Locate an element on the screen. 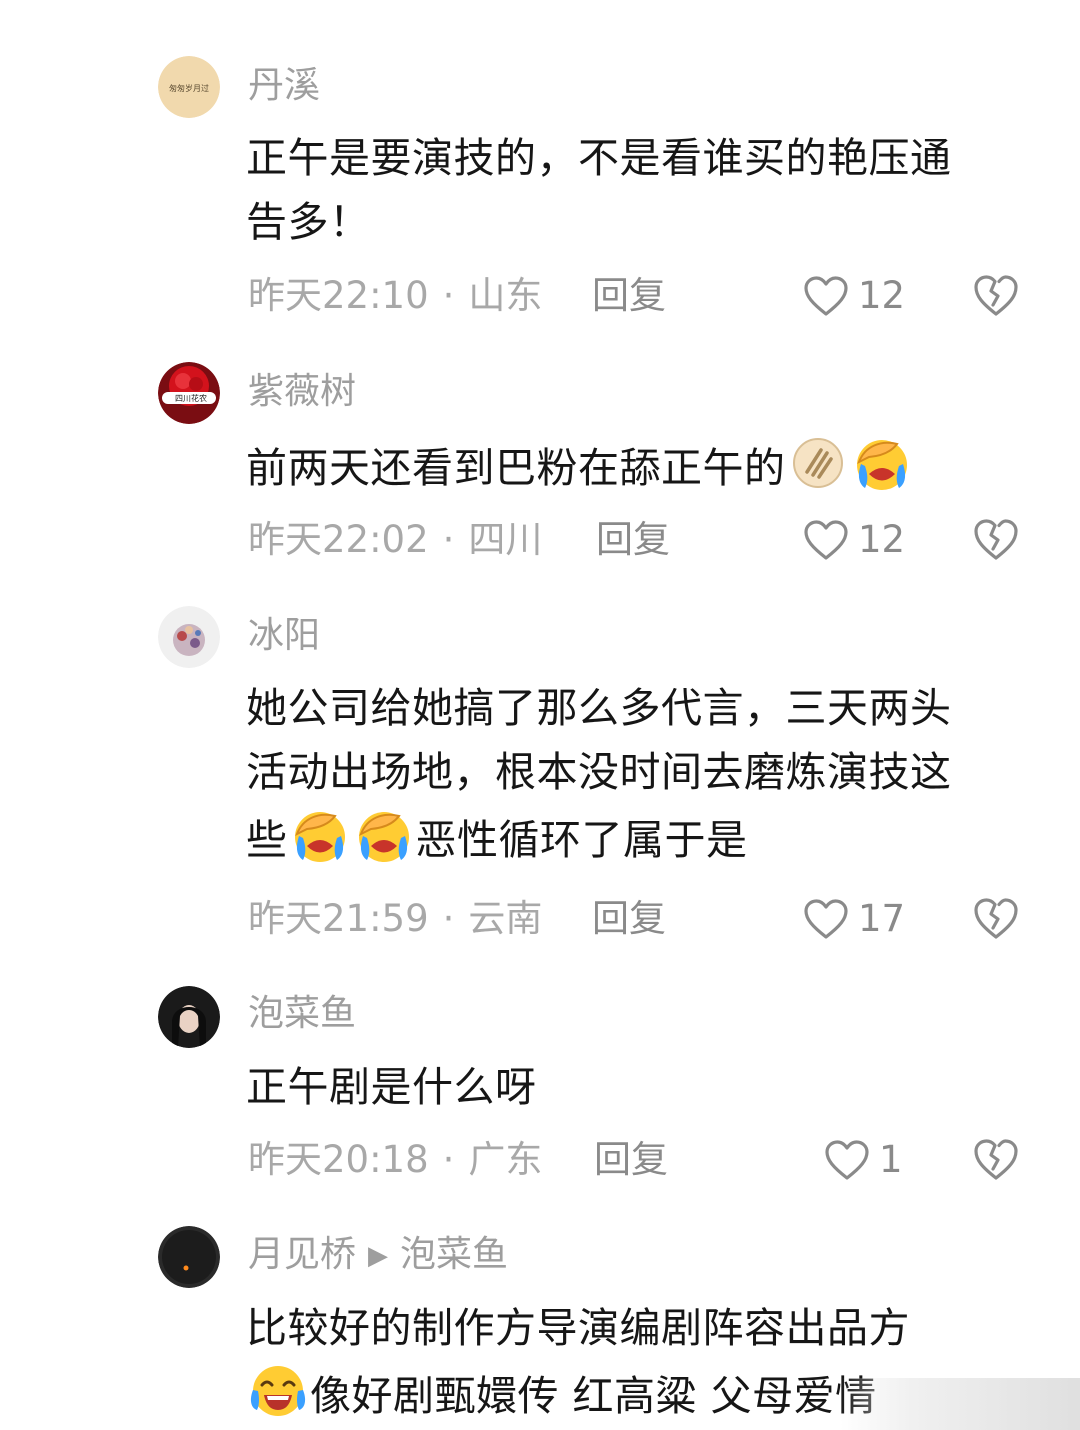 This screenshot has width=1080, height=1430. avatar-text: 四川花农 is located at coordinates (191, 398).